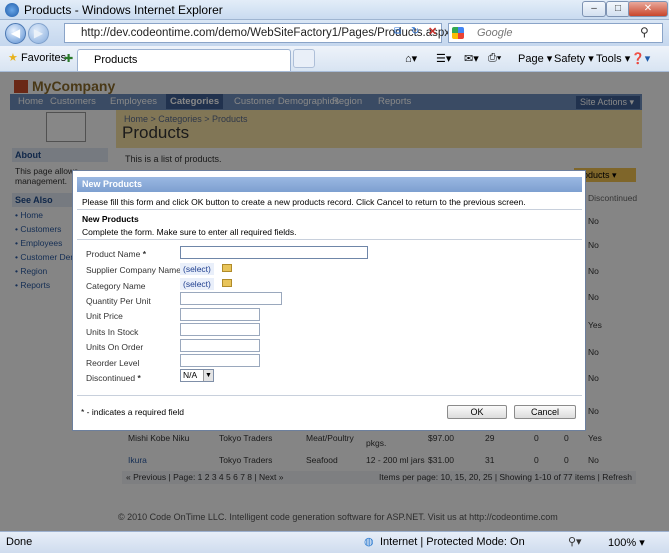  I want to click on maximize-button: □, so click(618, 9).